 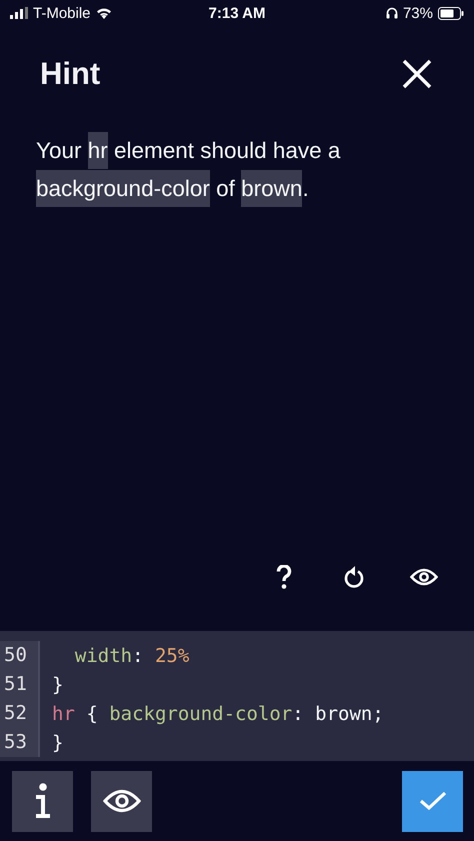 I want to click on close-button, so click(x=417, y=74).